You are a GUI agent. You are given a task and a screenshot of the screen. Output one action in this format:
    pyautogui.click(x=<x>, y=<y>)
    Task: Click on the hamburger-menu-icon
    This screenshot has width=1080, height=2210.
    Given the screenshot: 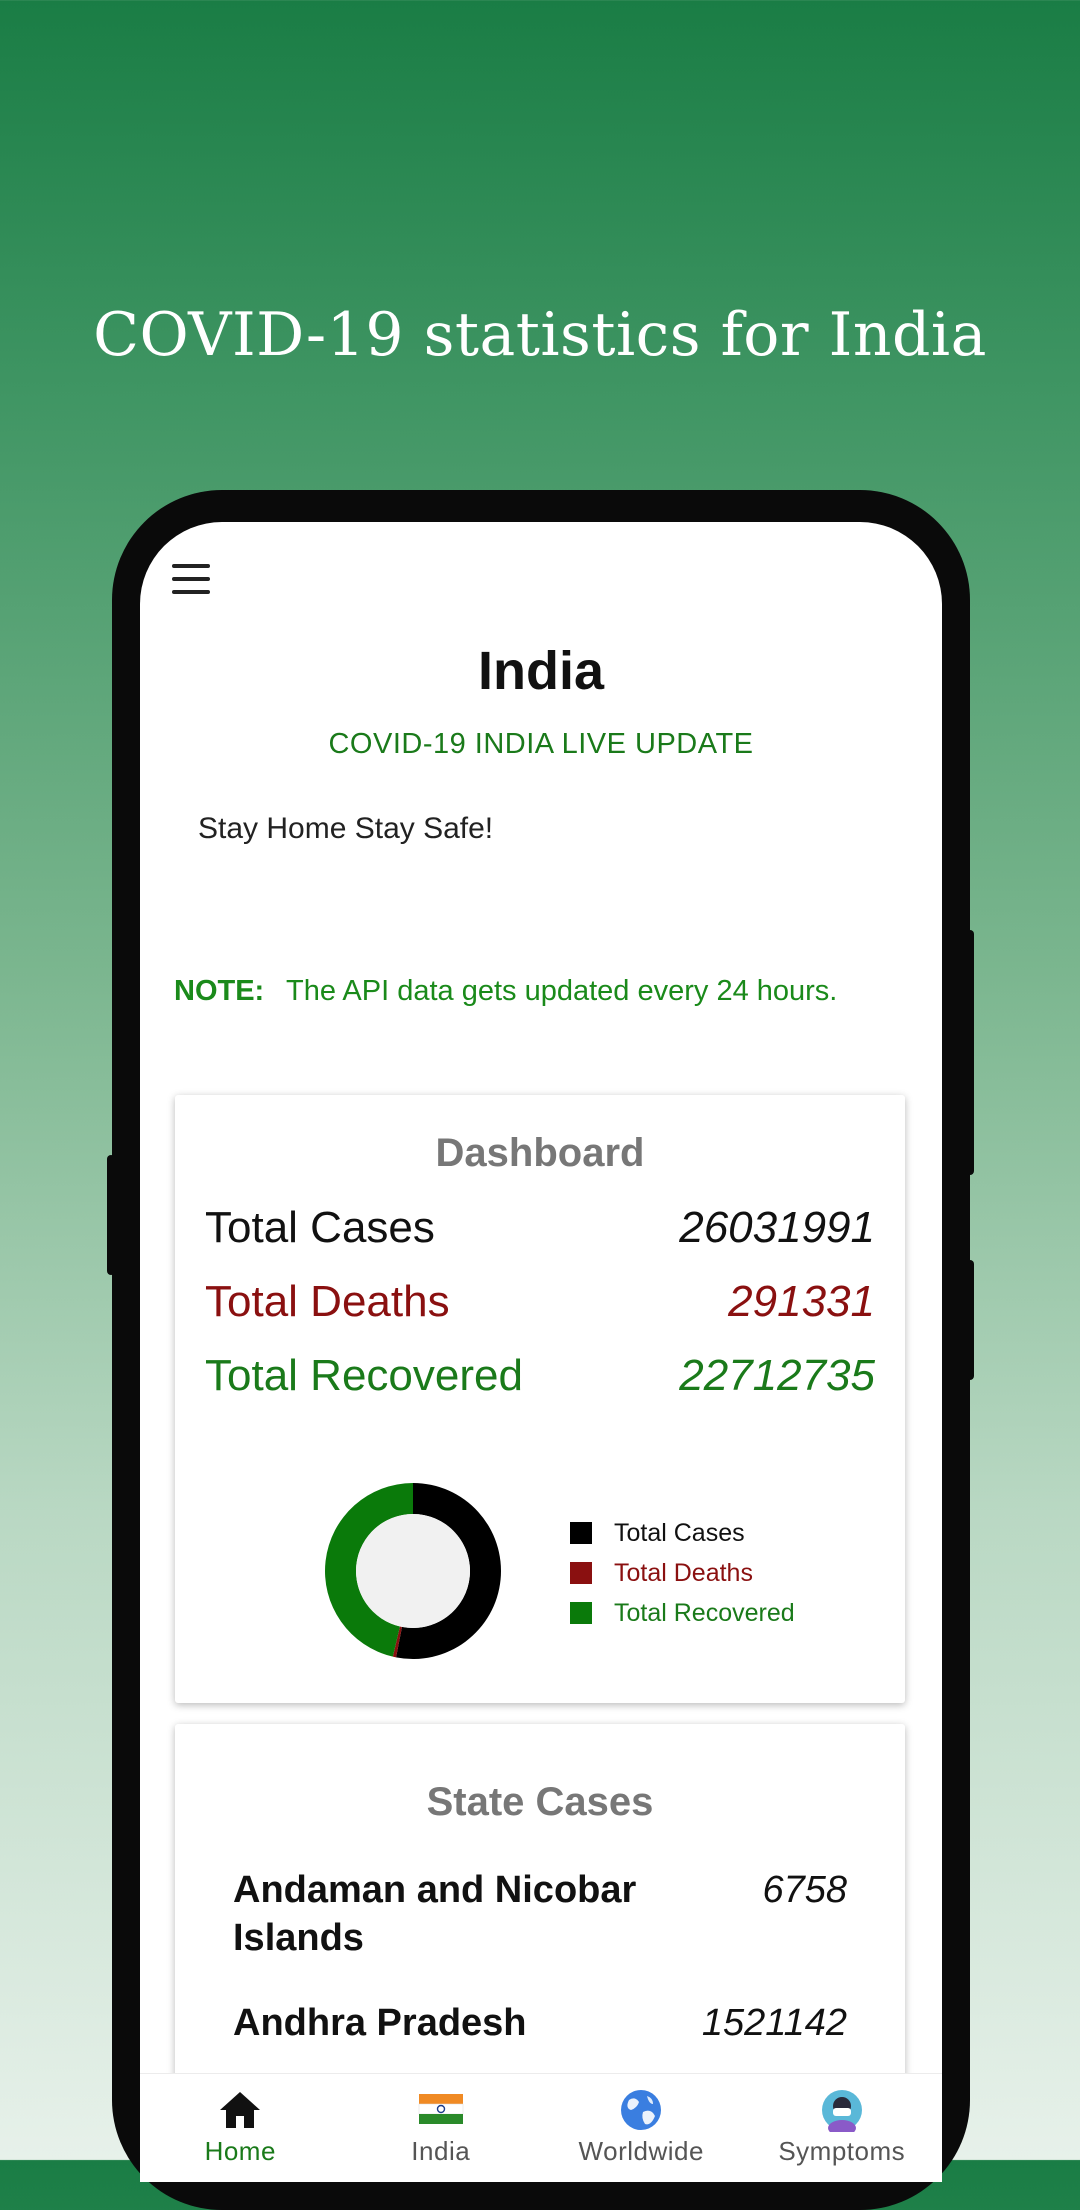 What is the action you would take?
    pyautogui.click(x=191, y=579)
    